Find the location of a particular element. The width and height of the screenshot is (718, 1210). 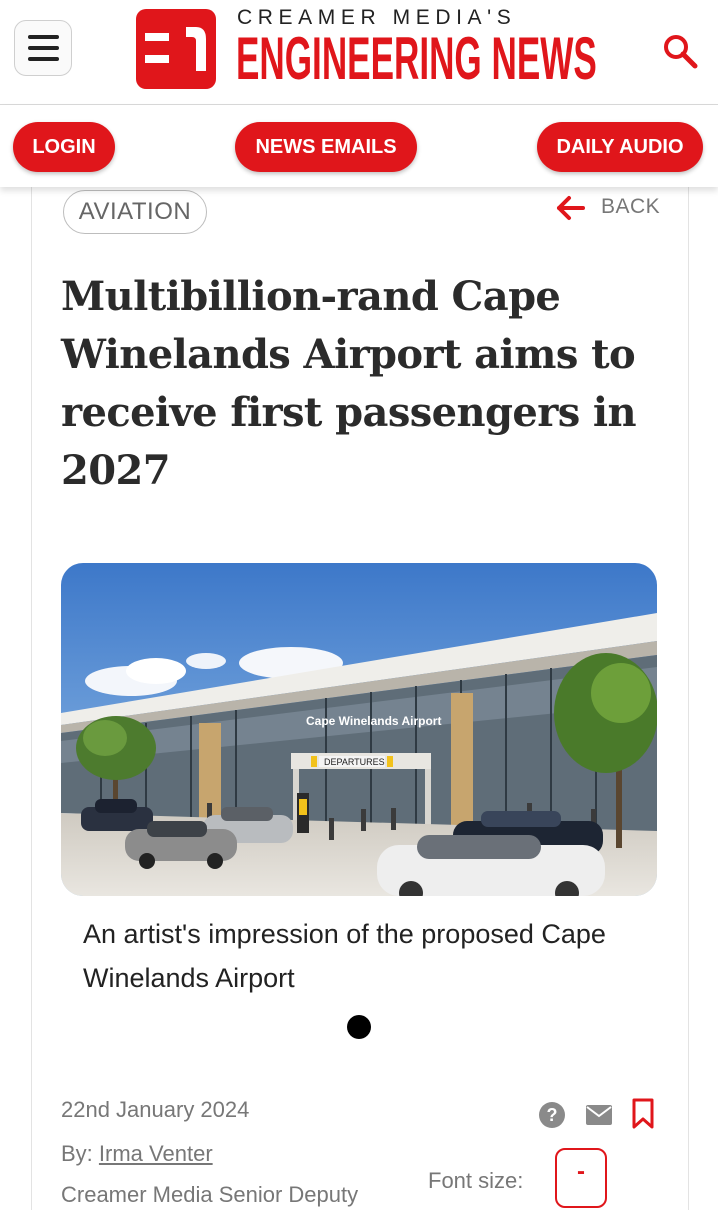

site-header: CREAMER MEDIA'S ENGINEERING NEWS is located at coordinates (359, 52).